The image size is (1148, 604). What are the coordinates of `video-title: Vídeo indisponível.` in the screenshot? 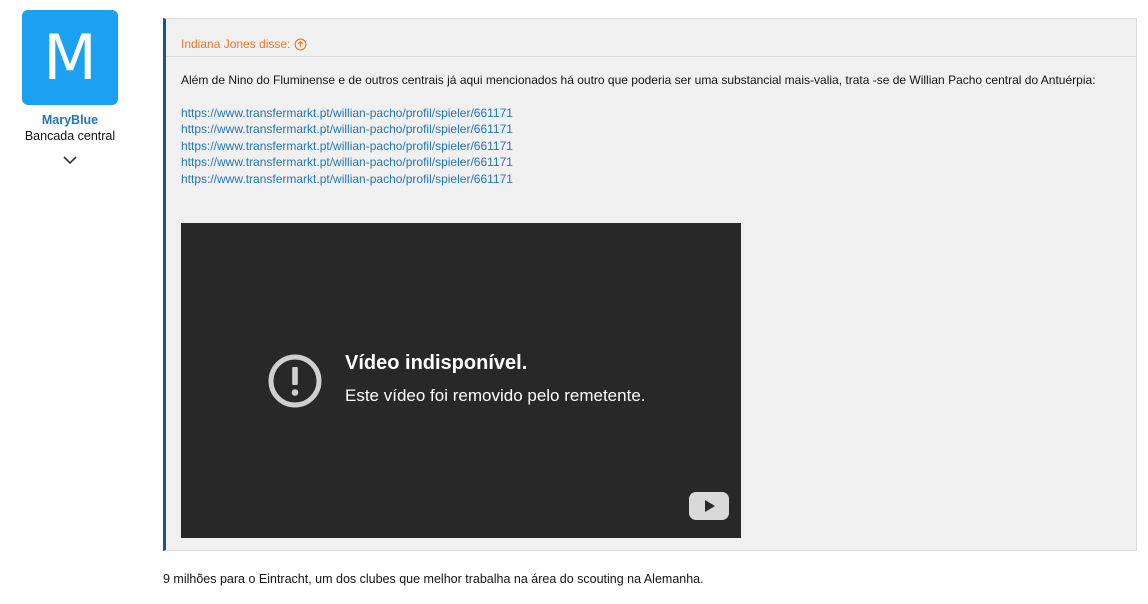 It's located at (436, 363).